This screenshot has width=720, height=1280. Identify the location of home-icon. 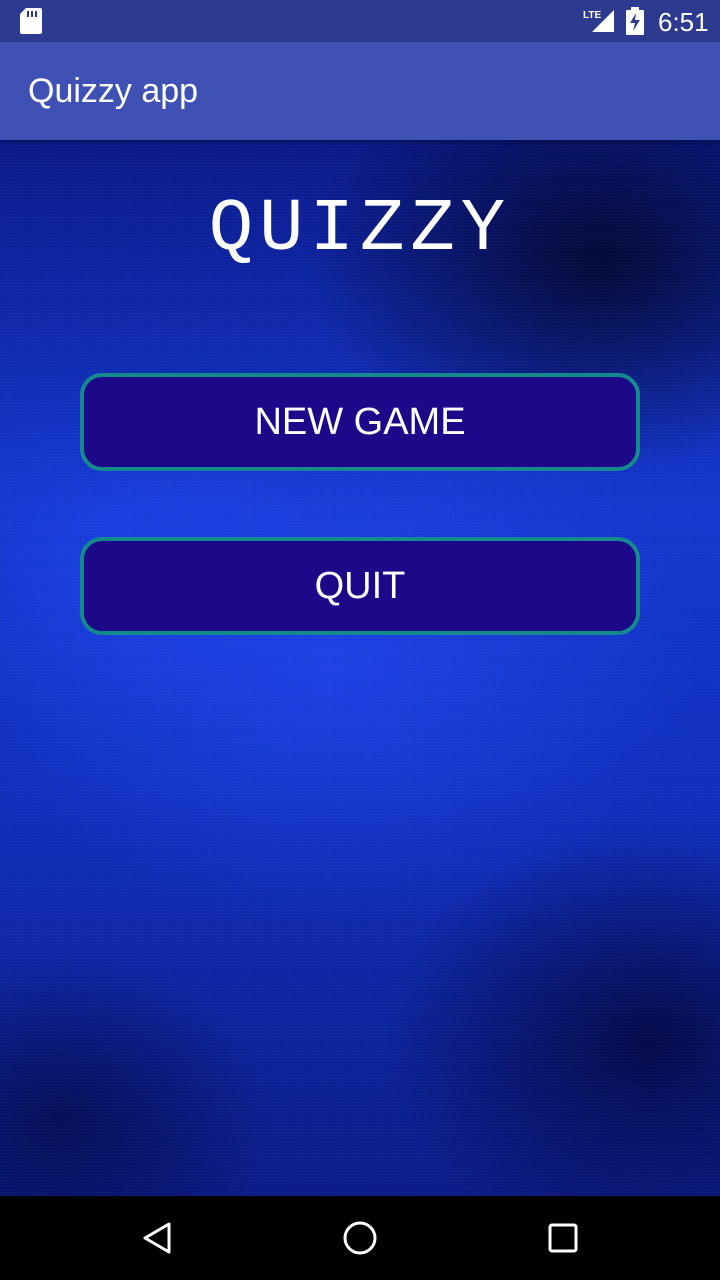
(360, 1238).